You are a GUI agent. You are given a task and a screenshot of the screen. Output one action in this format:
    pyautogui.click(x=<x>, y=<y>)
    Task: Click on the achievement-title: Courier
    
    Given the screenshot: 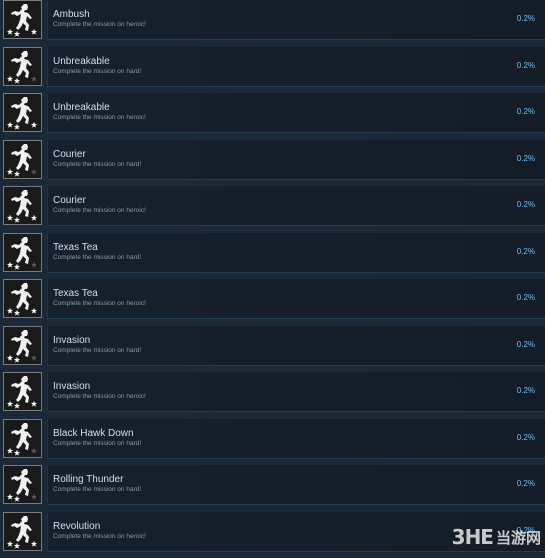 What is the action you would take?
    pyautogui.click(x=69, y=154)
    